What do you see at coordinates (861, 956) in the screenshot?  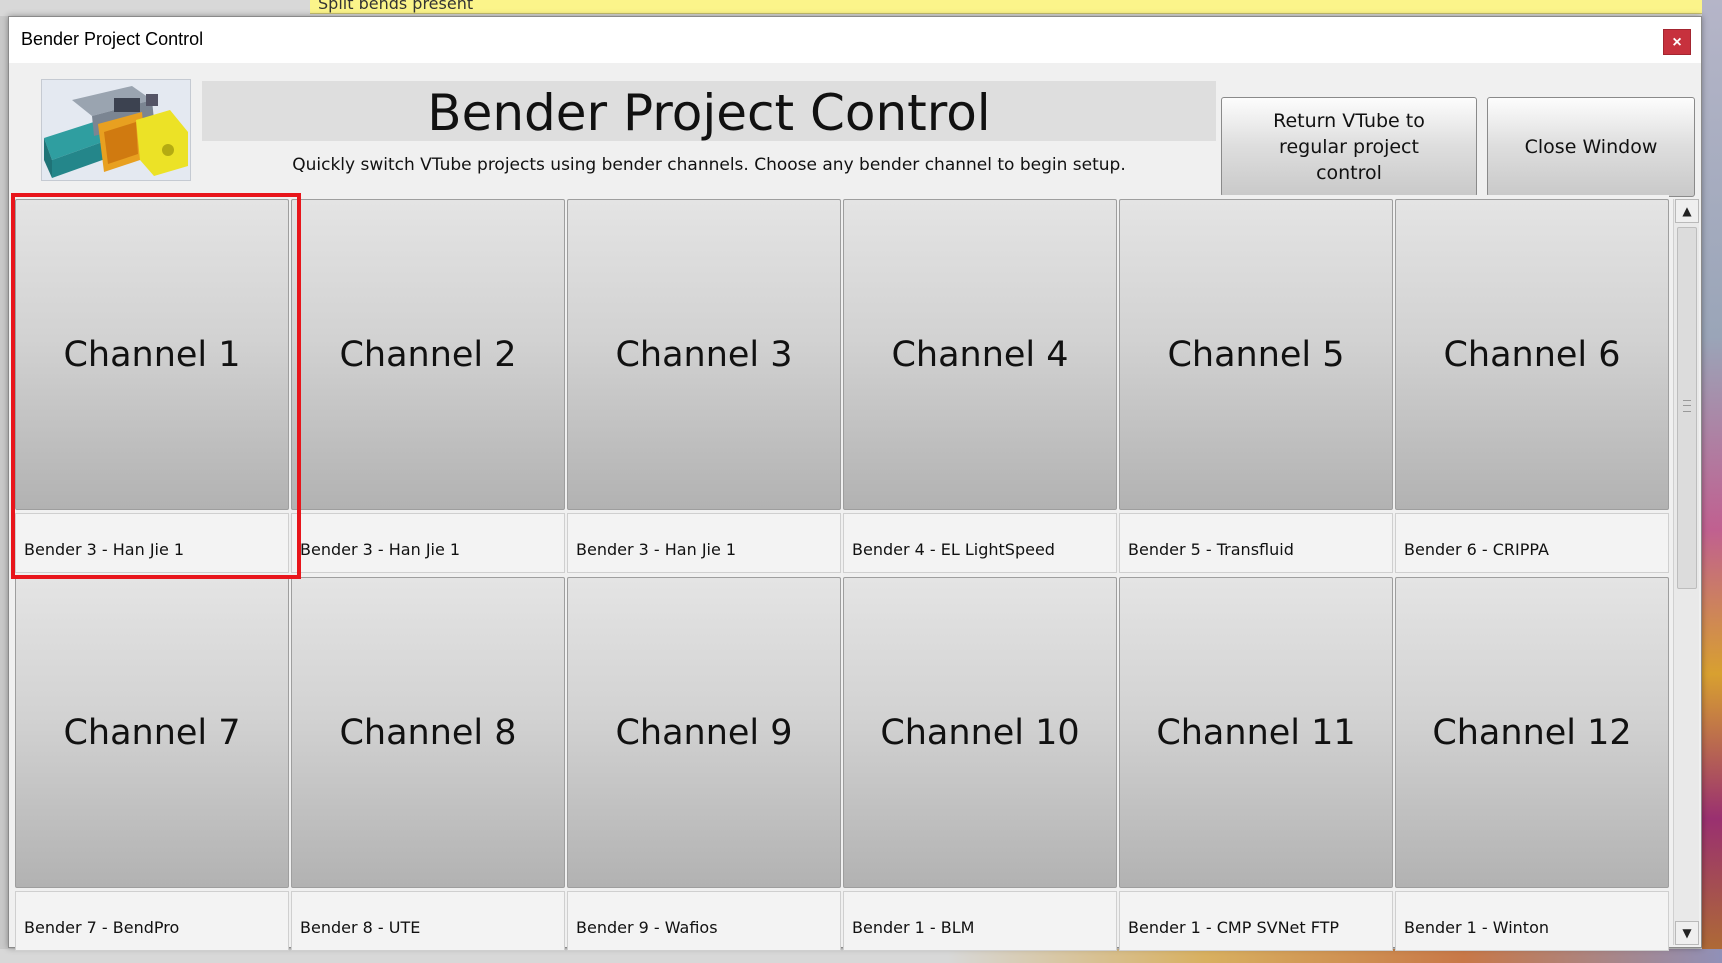 I see `background-bottom-strip` at bounding box center [861, 956].